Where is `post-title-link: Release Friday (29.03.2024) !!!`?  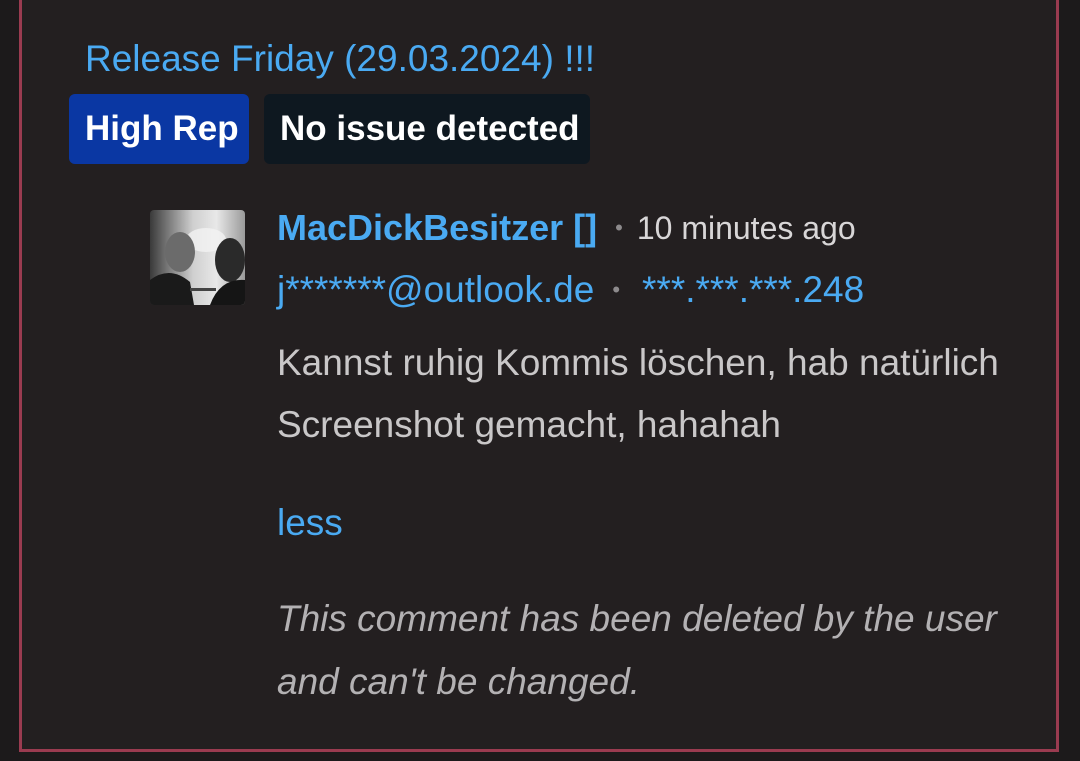
post-title-link: Release Friday (29.03.2024) !!! is located at coordinates (340, 59).